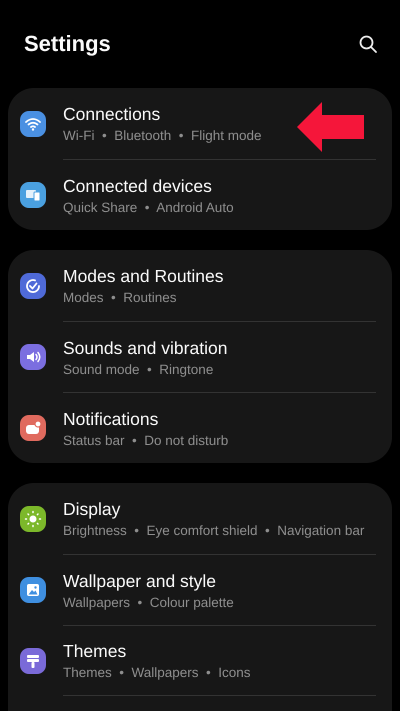 The width and height of the screenshot is (400, 711). What do you see at coordinates (138, 369) in the screenshot?
I see `item-subtitle: Sound mode • Ringtone` at bounding box center [138, 369].